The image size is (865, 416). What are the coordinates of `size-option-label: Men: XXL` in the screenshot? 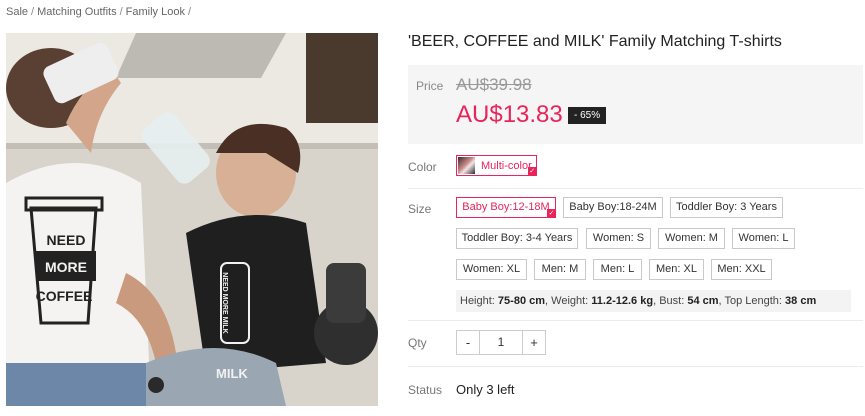 It's located at (741, 269).